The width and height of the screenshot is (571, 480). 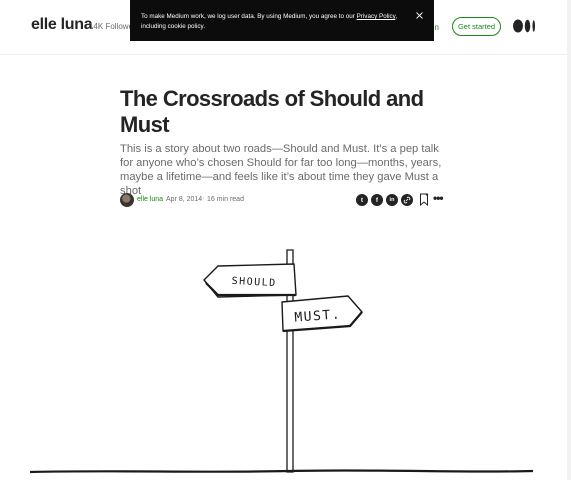 I want to click on bookmark-icon, so click(x=424, y=199).